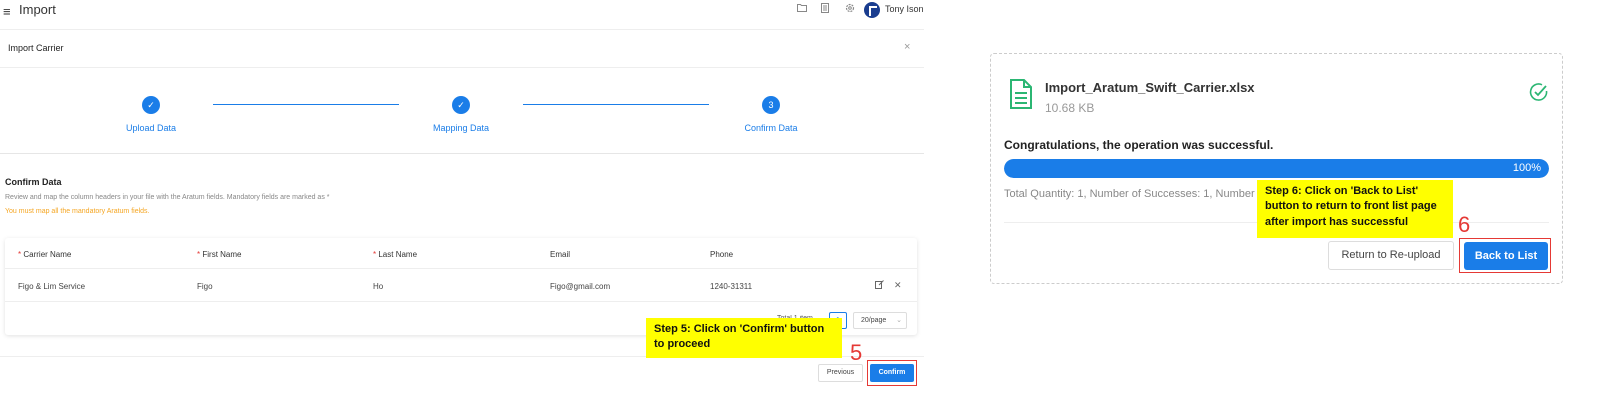  I want to click on modal-title: Import Carrier, so click(36, 48).